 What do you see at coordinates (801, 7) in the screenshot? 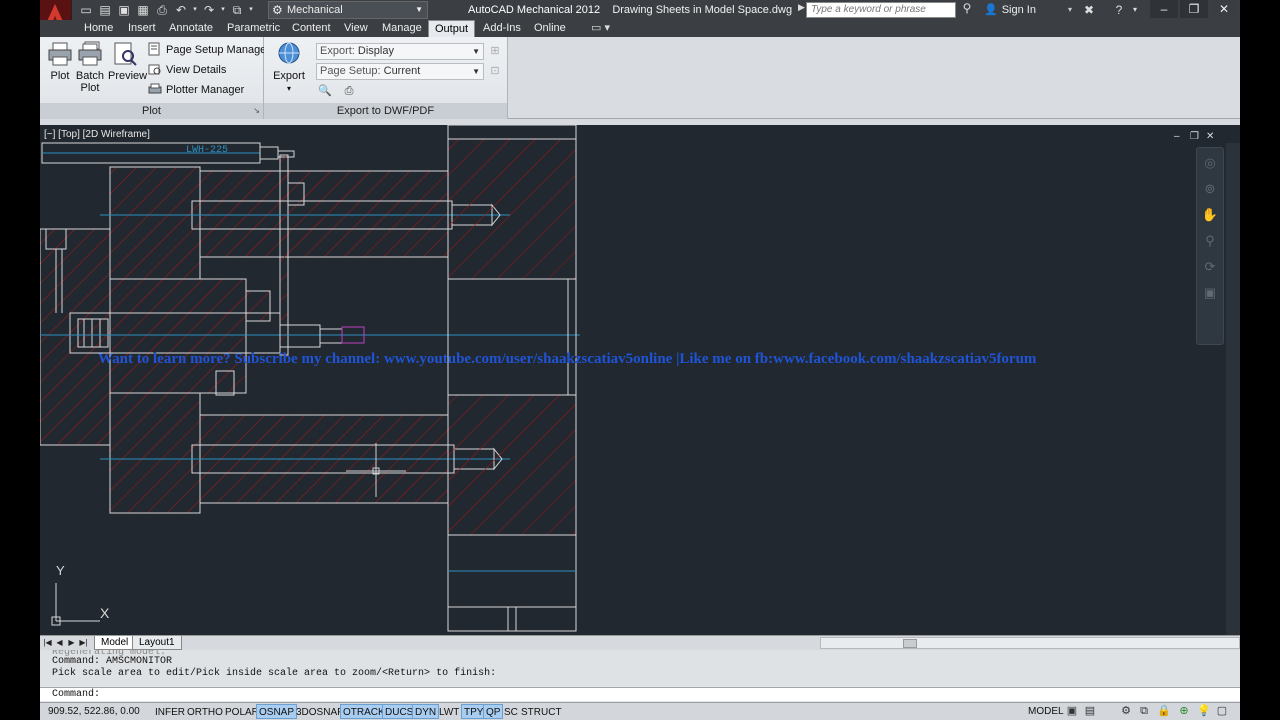
I see `search-expand-icon: ▶` at bounding box center [801, 7].